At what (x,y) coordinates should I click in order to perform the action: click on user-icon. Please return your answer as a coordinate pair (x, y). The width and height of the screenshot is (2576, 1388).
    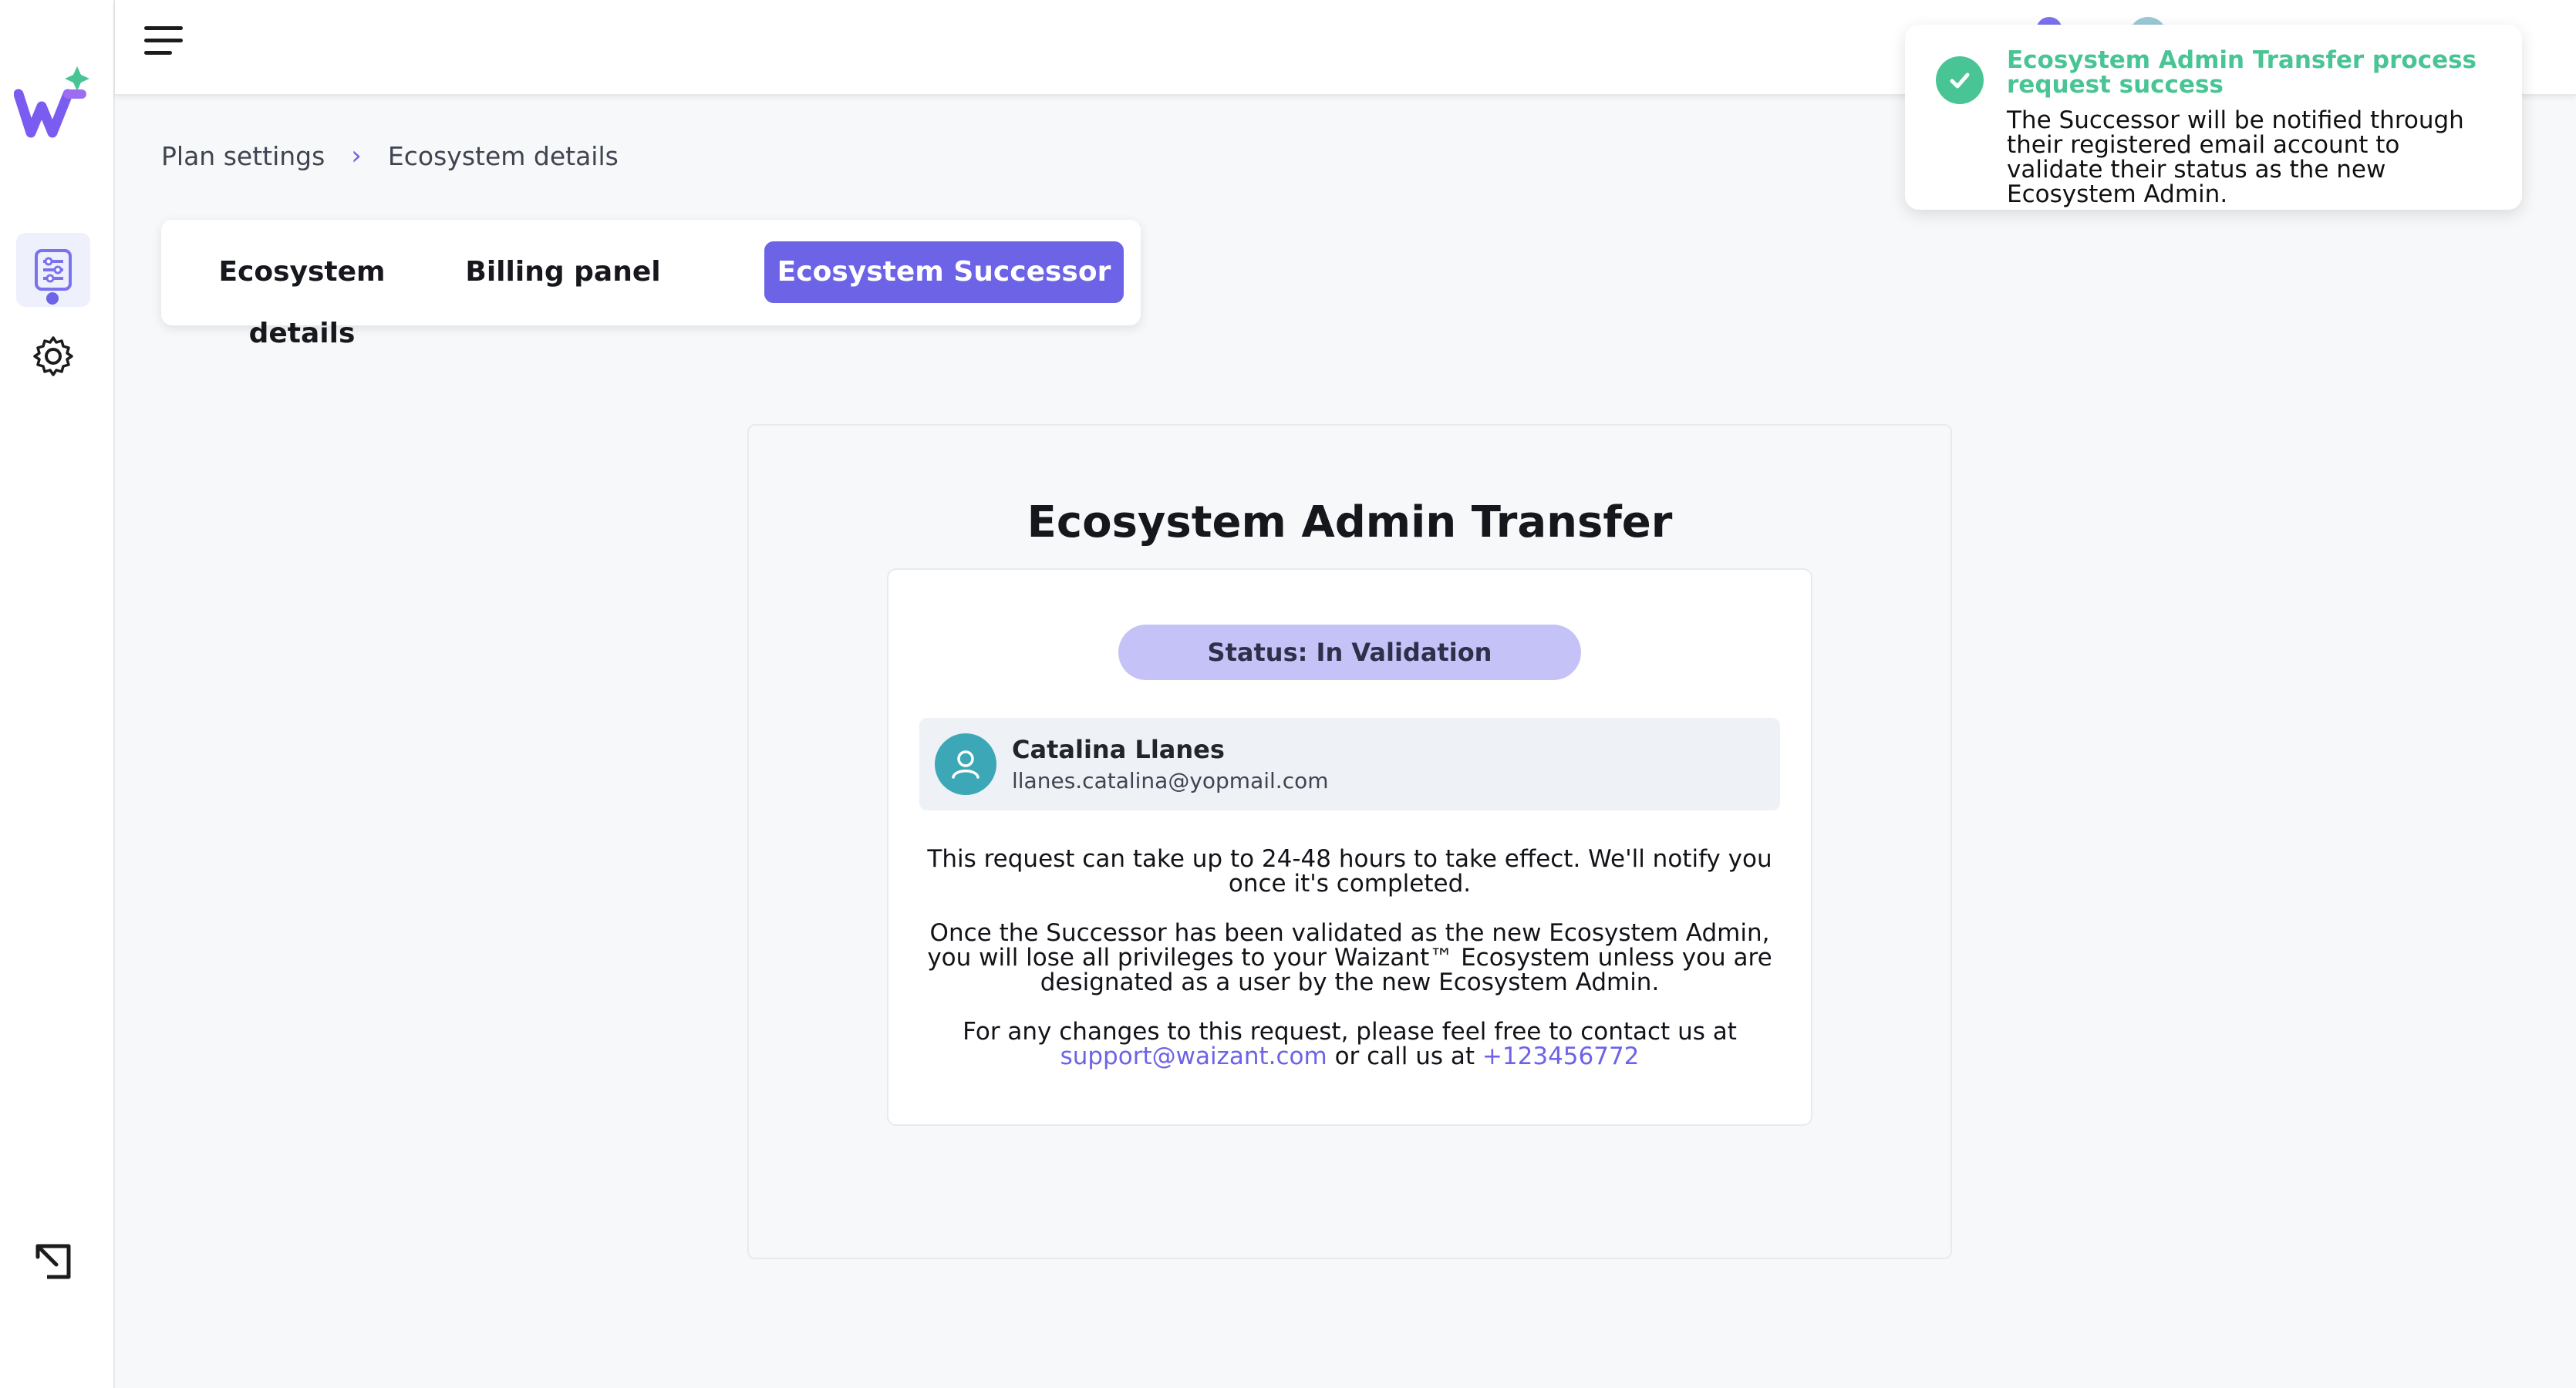
    Looking at the image, I should click on (965, 764).